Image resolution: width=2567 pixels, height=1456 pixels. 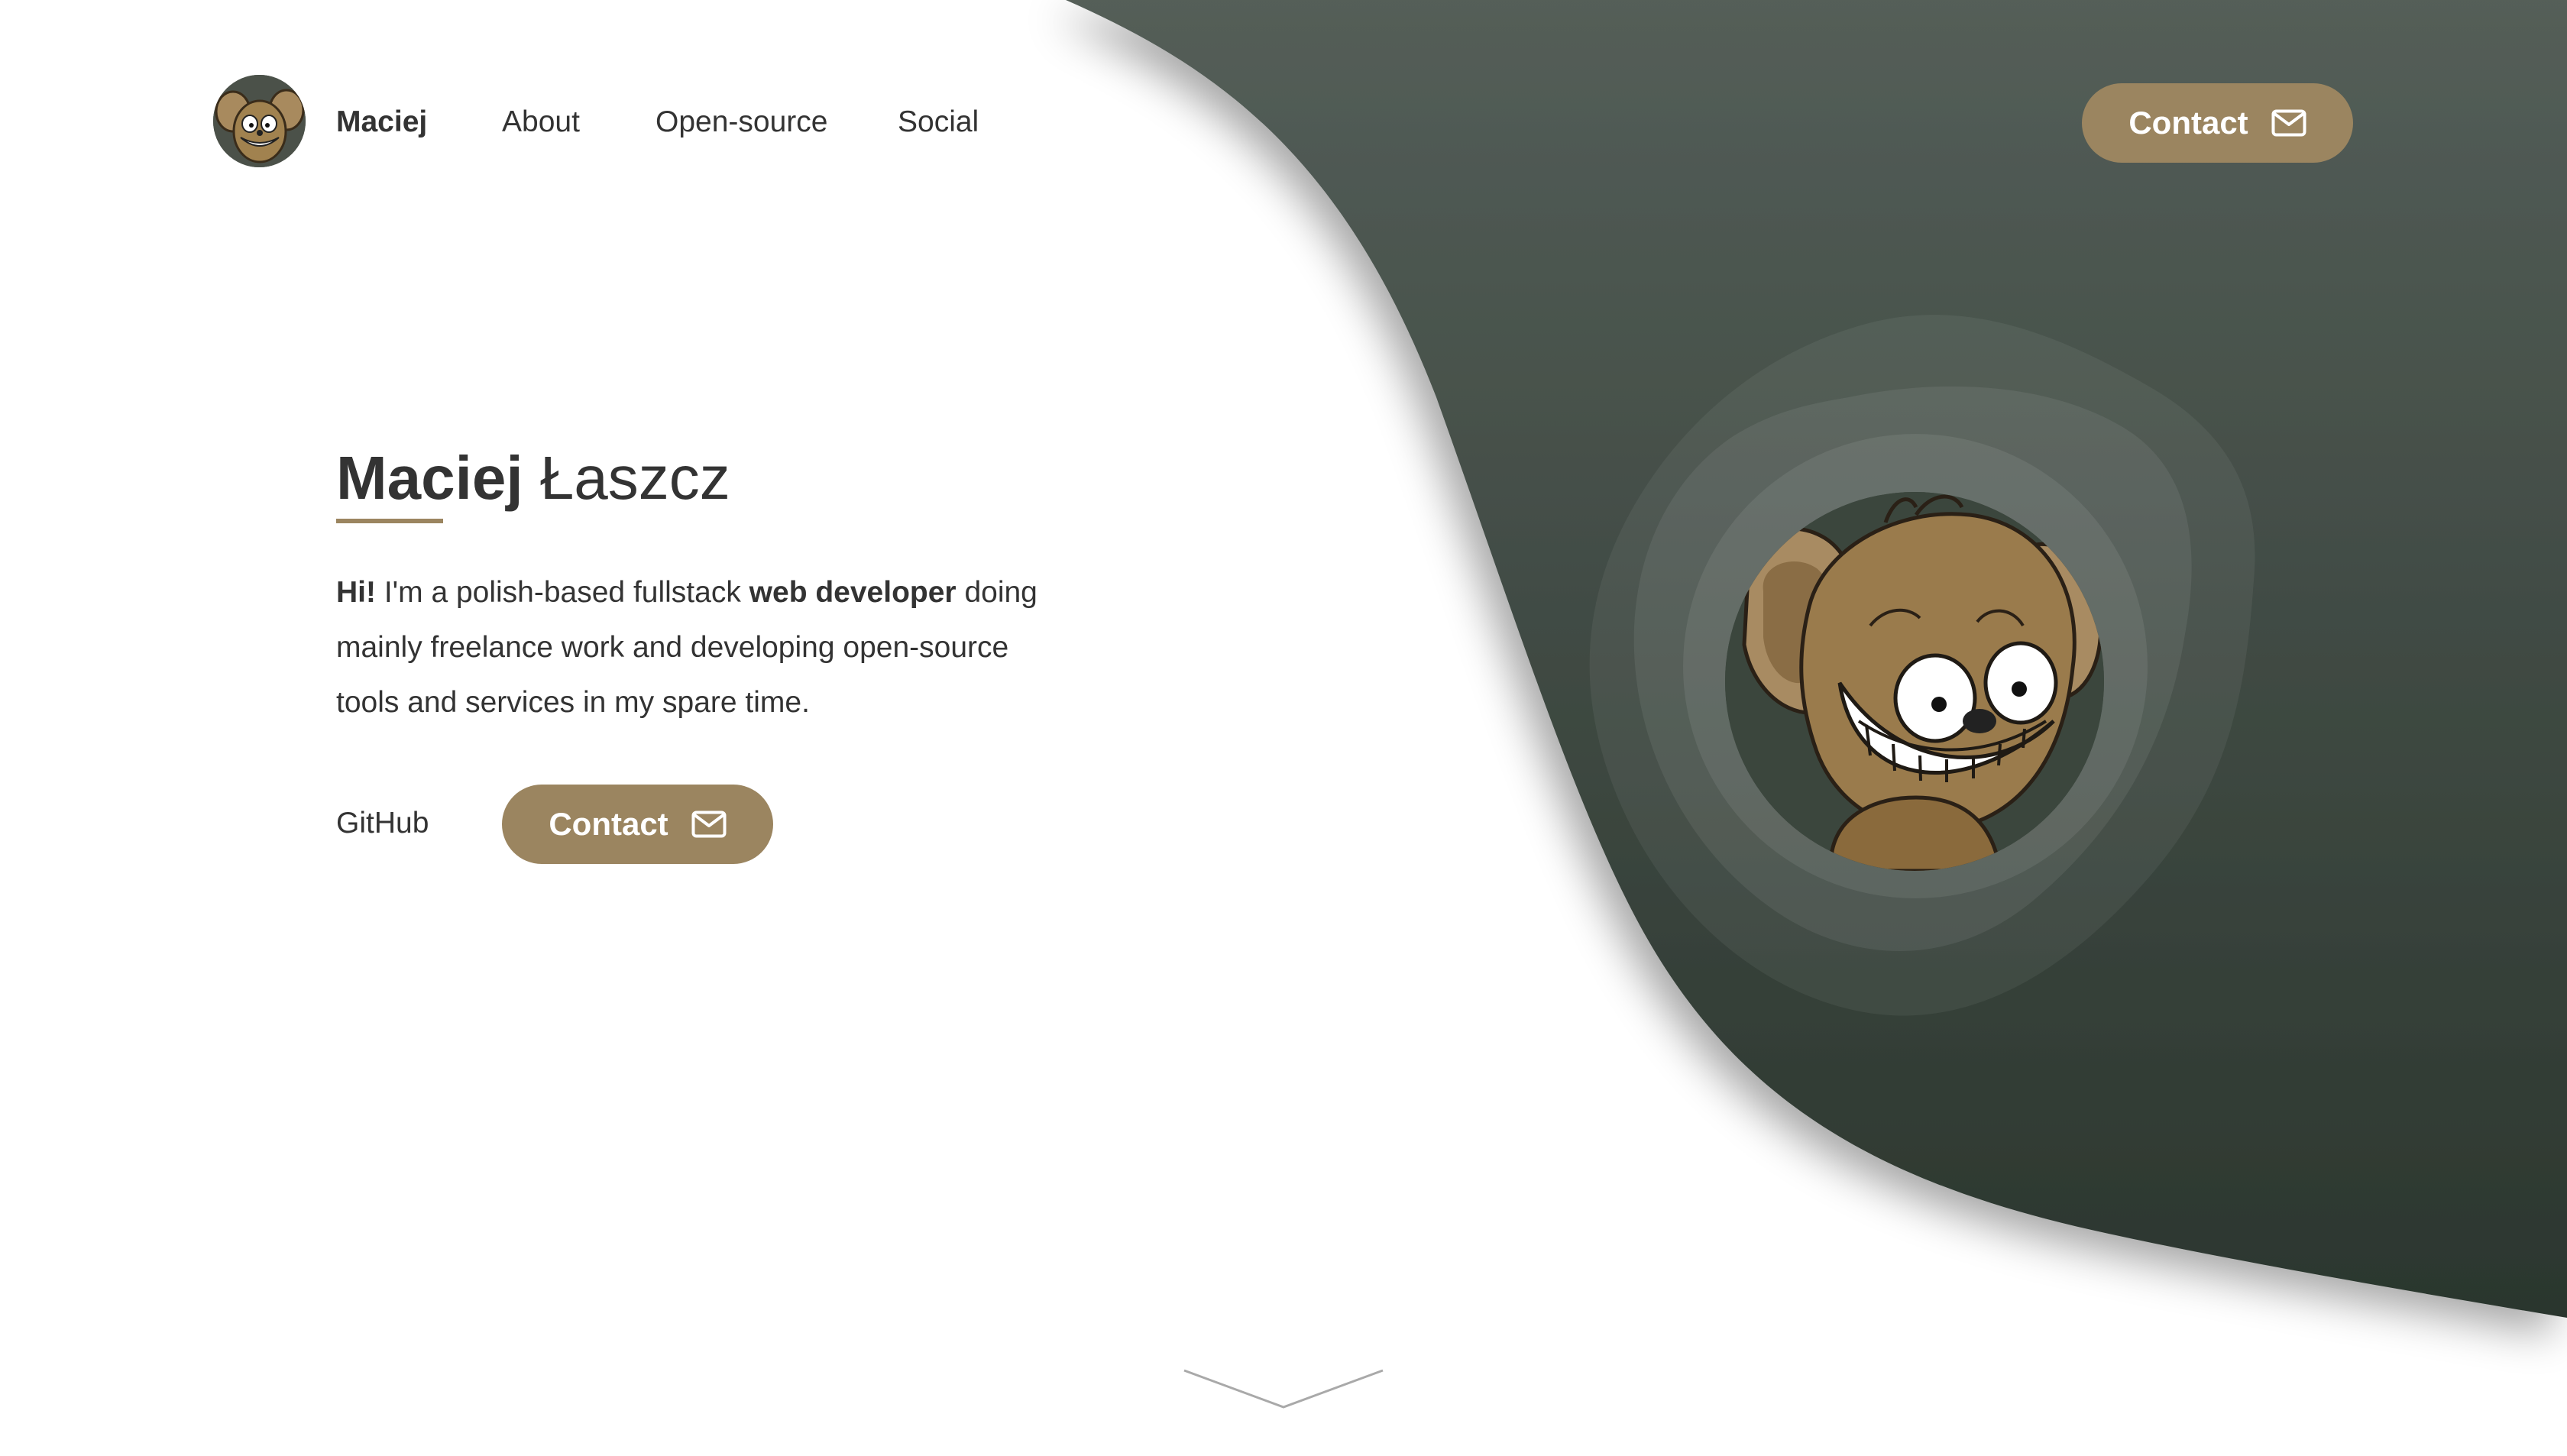 I want to click on mouse-avatar-icon, so click(x=259, y=121).